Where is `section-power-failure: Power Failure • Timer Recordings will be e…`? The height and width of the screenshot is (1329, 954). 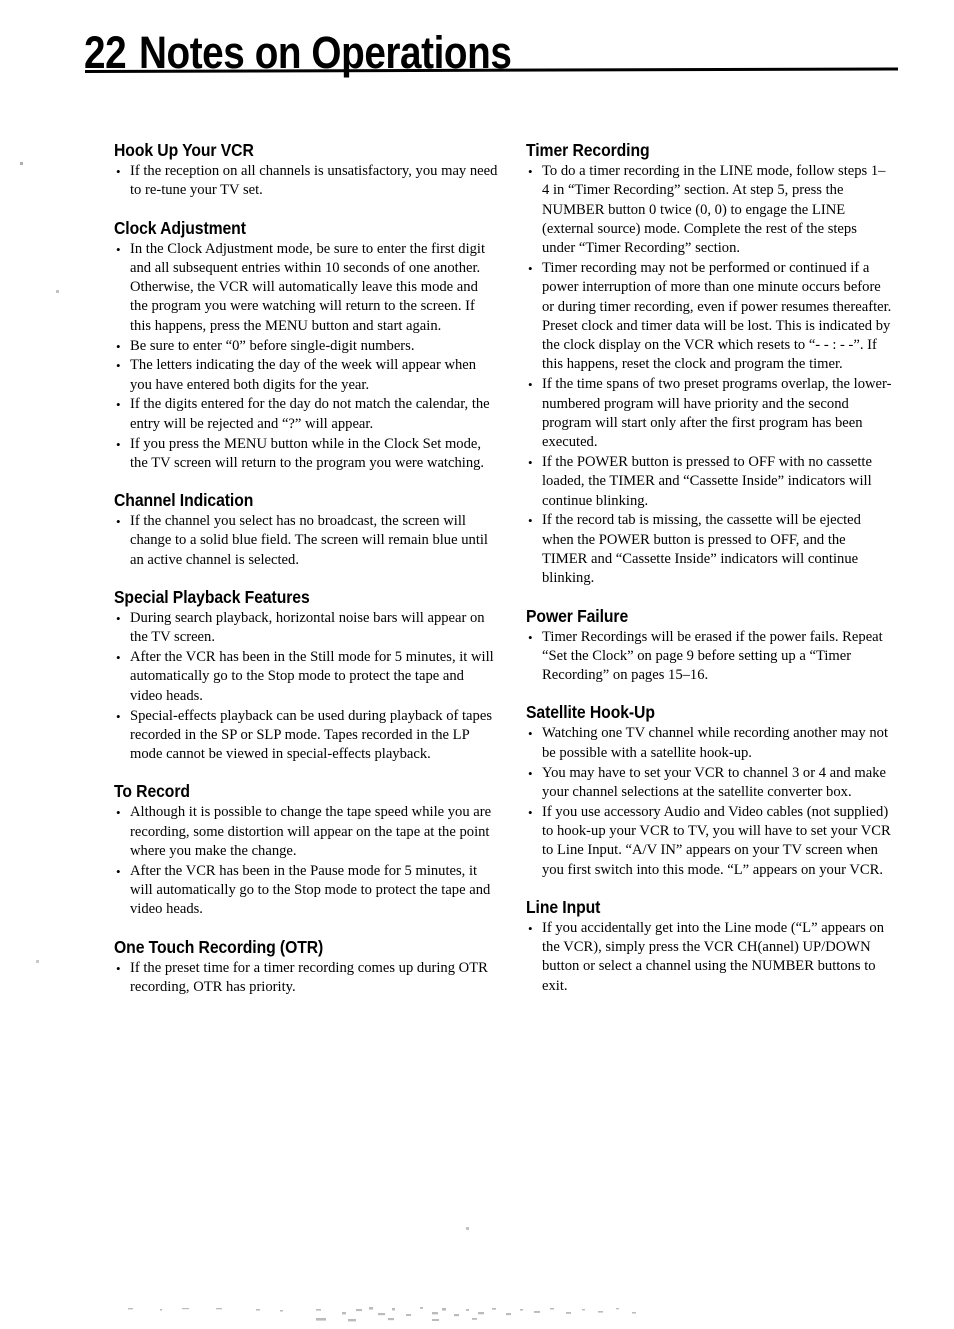
section-power-failure: Power Failure • Timer Recordings will be e… is located at coordinates (709, 646).